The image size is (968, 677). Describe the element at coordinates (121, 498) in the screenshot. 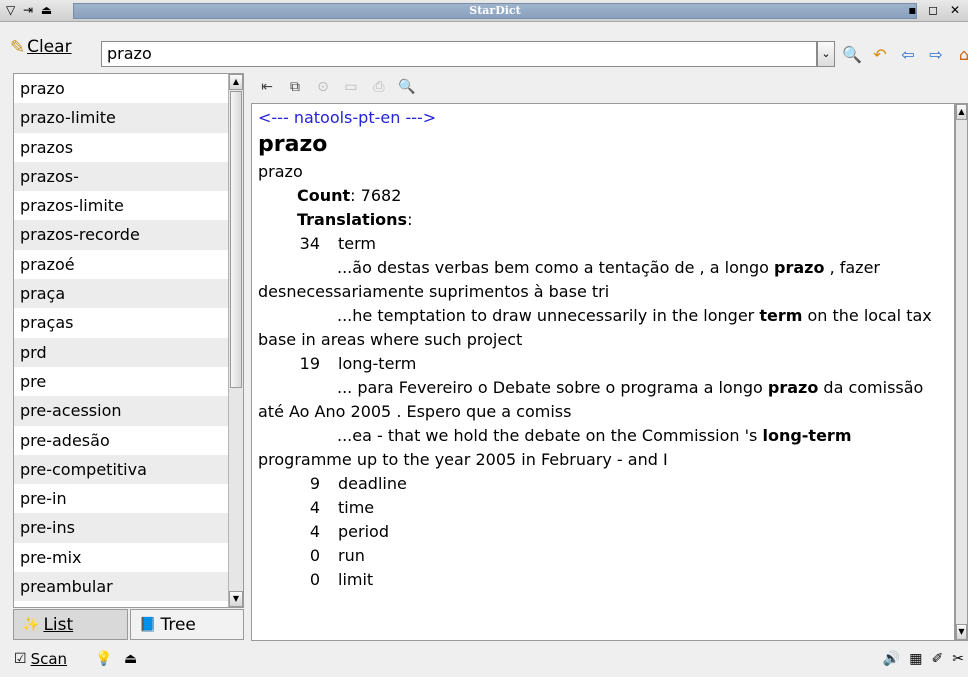

I see `word-list-item: pre-in` at that location.